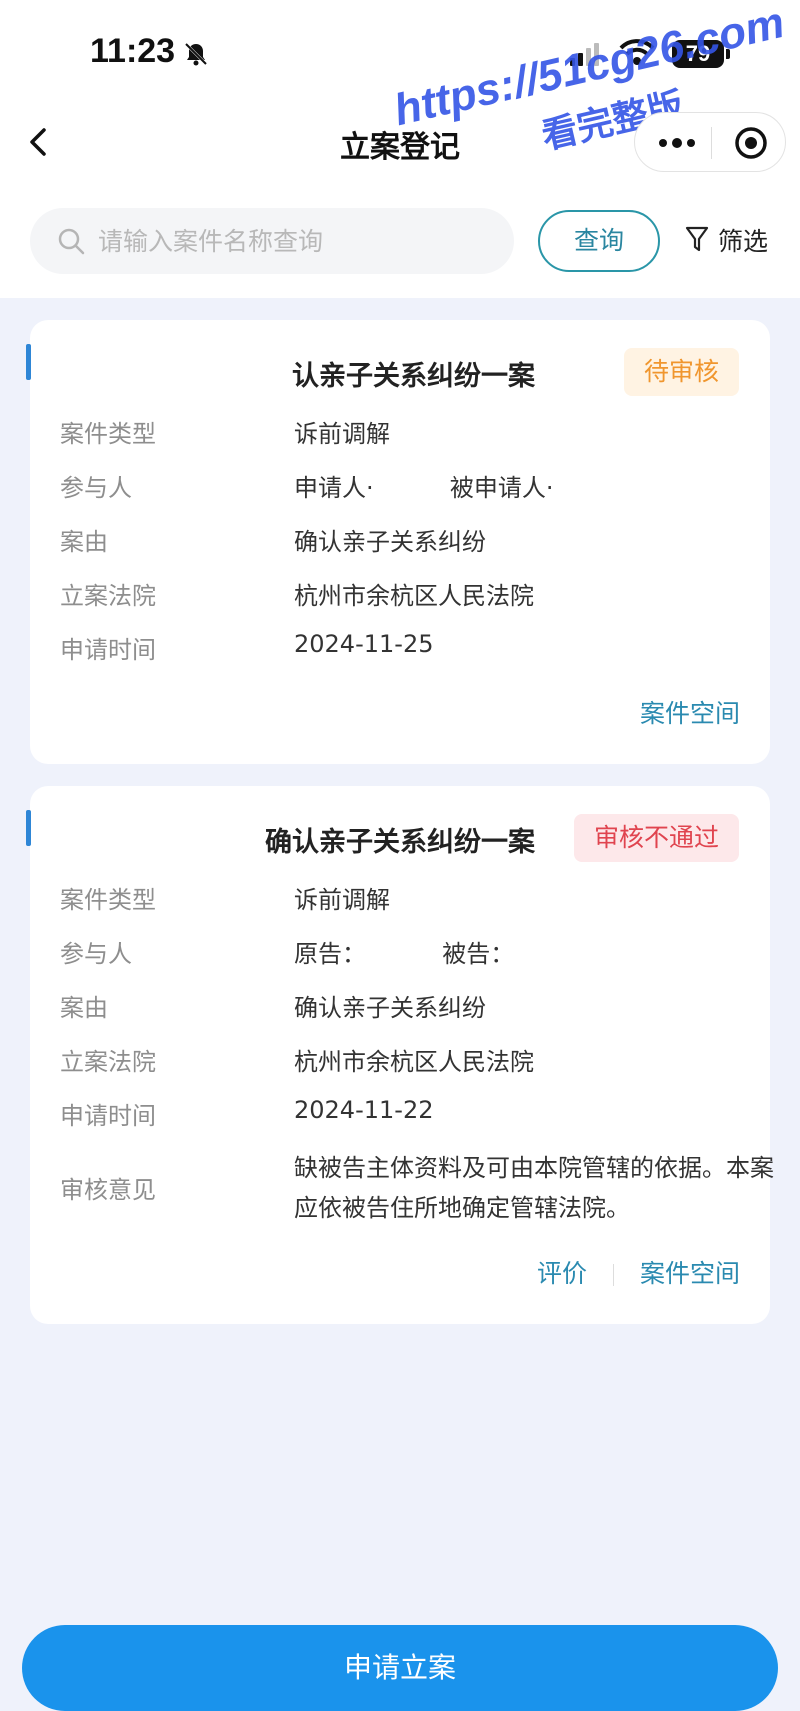 This screenshot has width=800, height=1711. What do you see at coordinates (400, 1668) in the screenshot?
I see `apply-case-button: 申请立案` at bounding box center [400, 1668].